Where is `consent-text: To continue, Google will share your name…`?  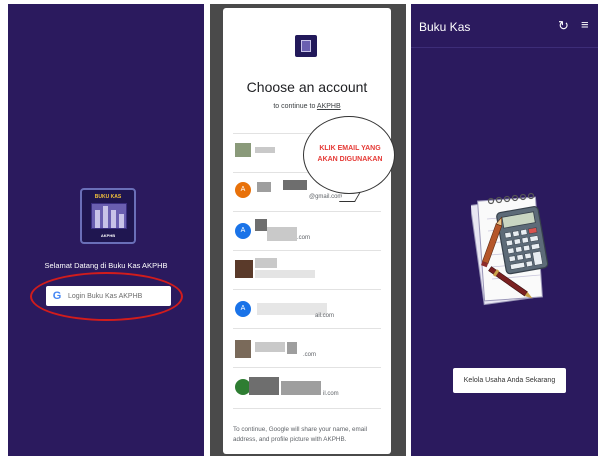
consent-text: To continue, Google will share your name… is located at coordinates (300, 434).